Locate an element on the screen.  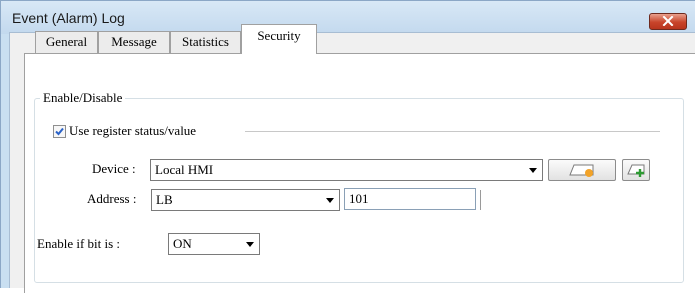
device-settings-icon is located at coordinates (583, 172).